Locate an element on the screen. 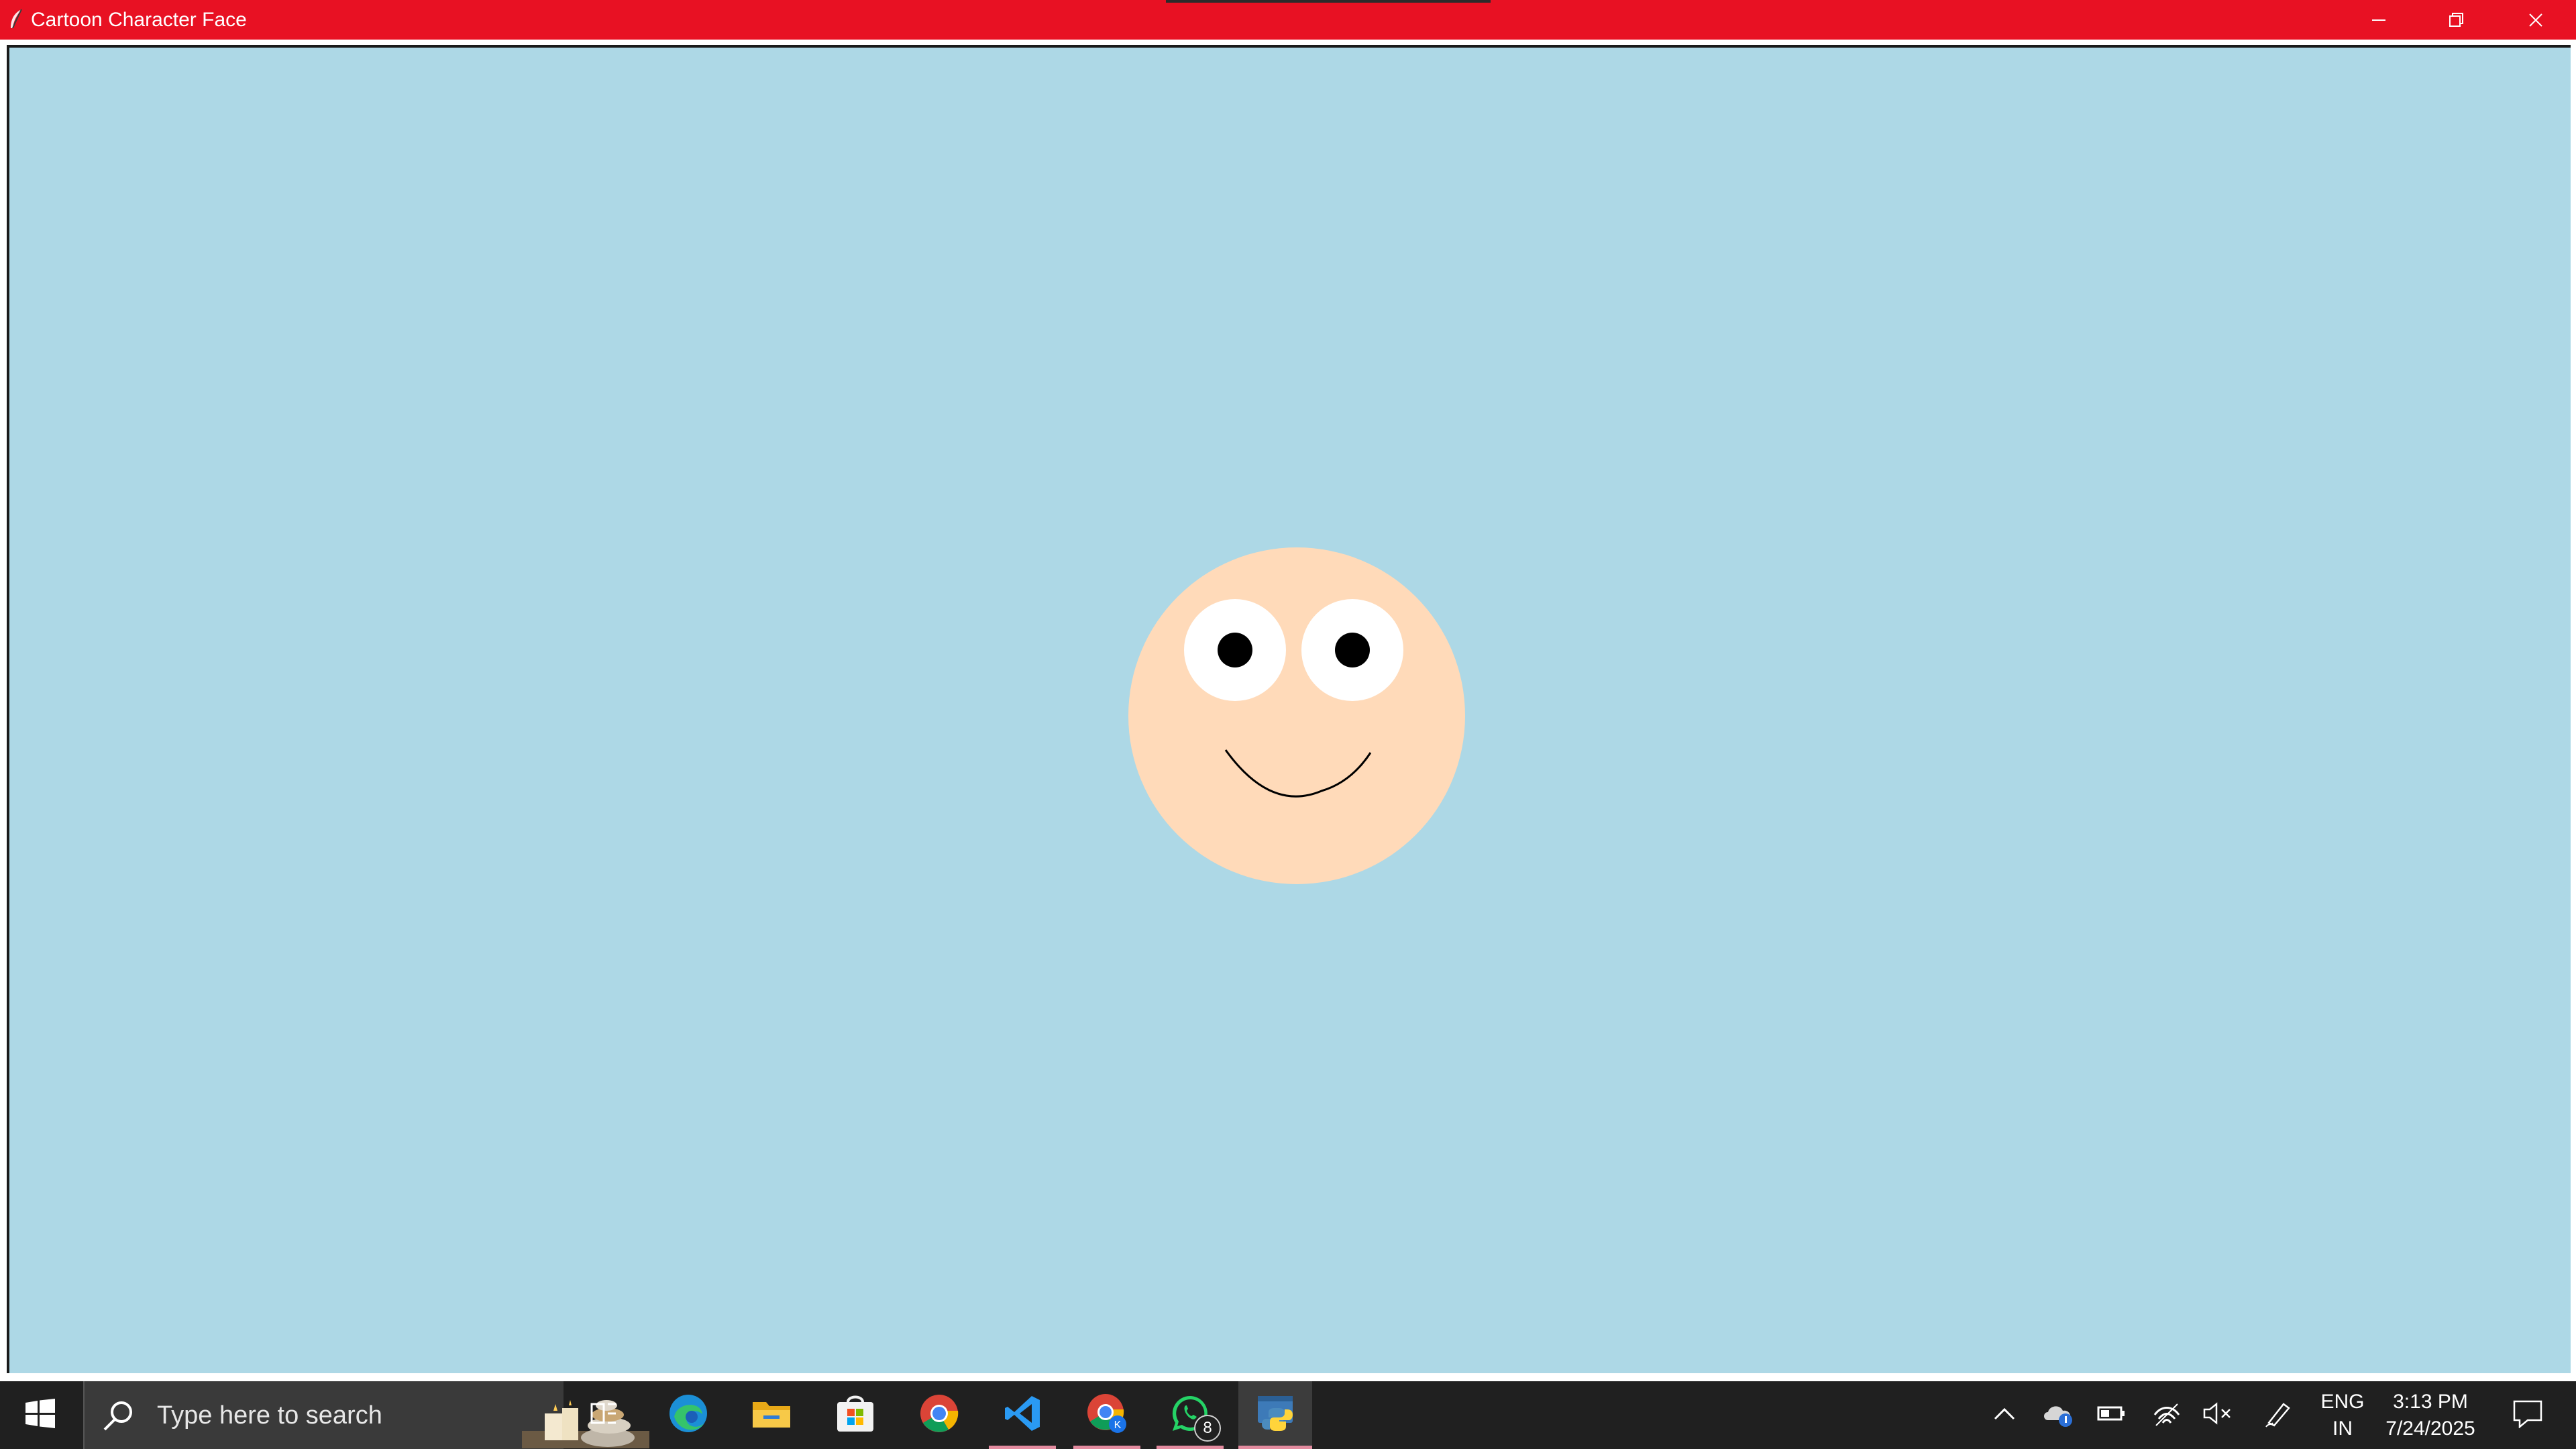  chrome-icon is located at coordinates (939, 1415).